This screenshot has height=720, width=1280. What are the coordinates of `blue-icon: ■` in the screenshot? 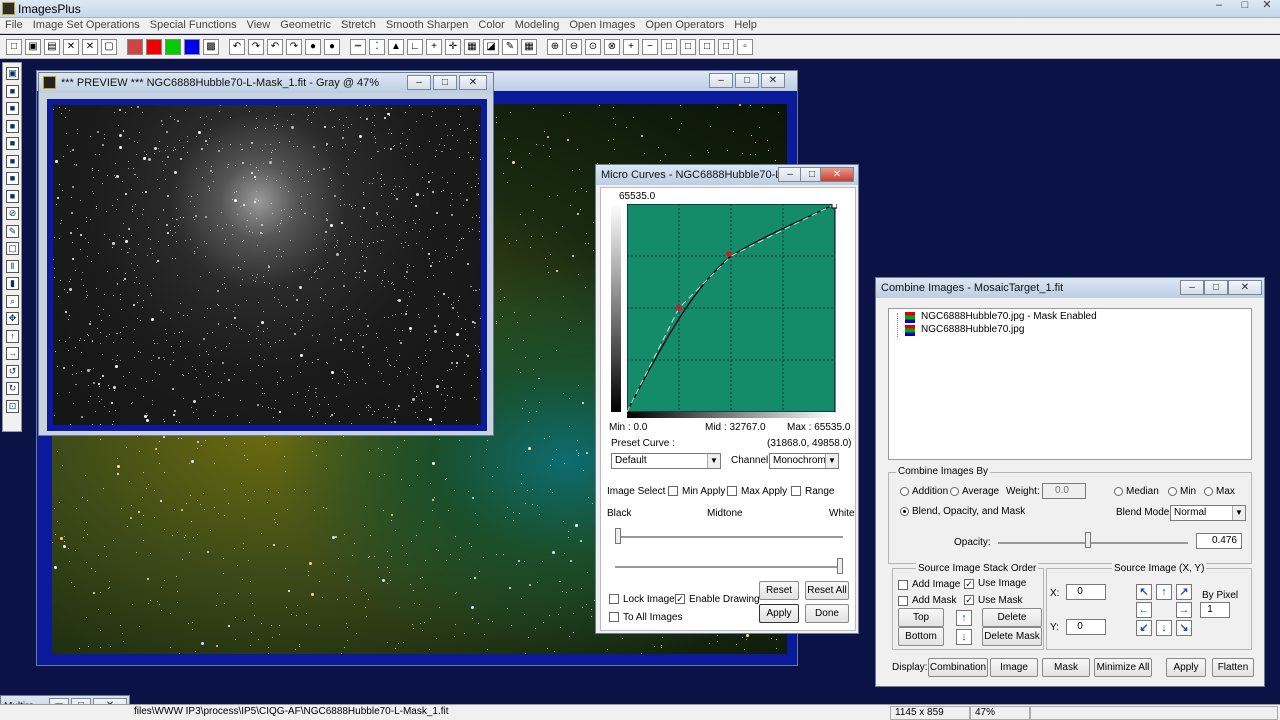 It's located at (192, 47).